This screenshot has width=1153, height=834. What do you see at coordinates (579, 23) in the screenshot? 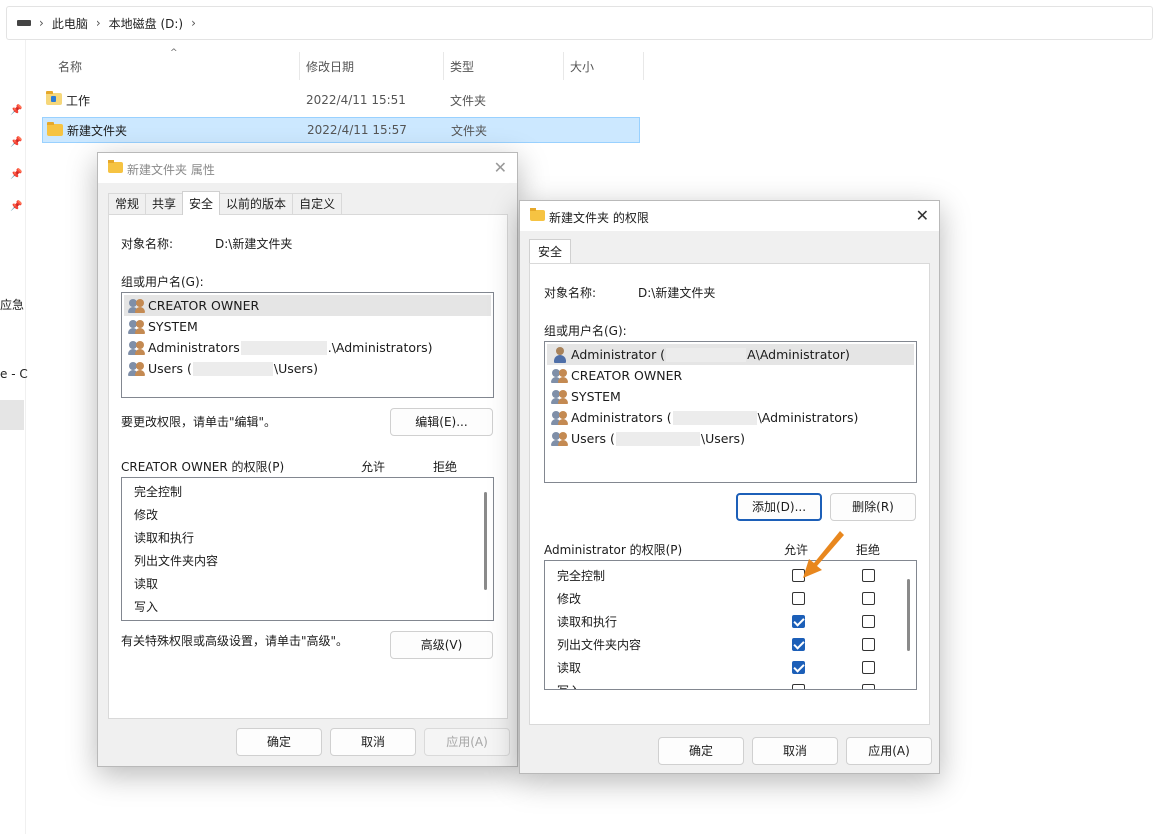
I see `address-bar: › 此电脑 › 本地磁盘 (D:) ›` at bounding box center [579, 23].